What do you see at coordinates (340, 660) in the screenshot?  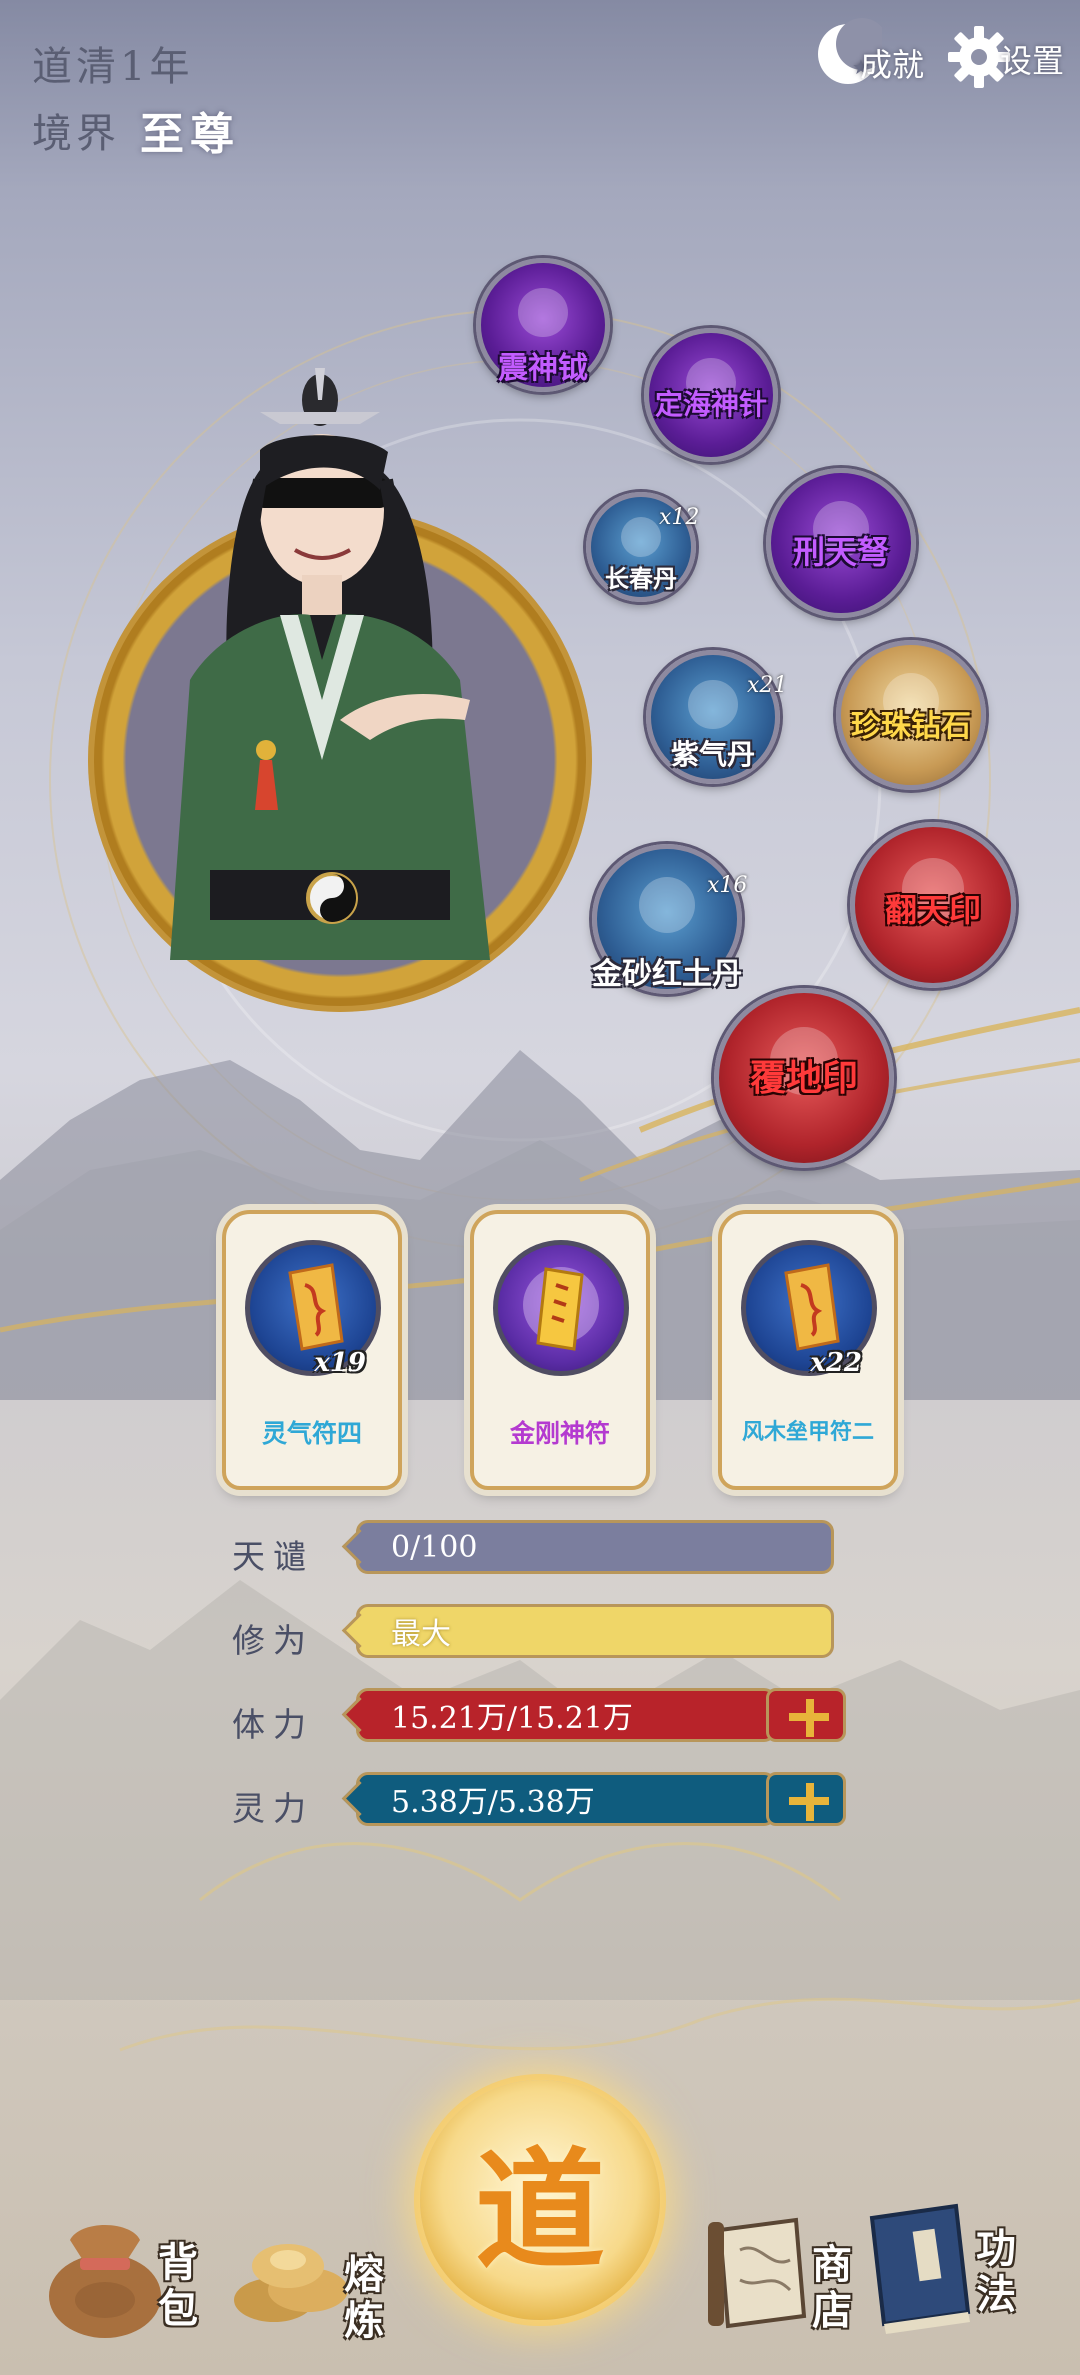 I see `character-portrait` at bounding box center [340, 660].